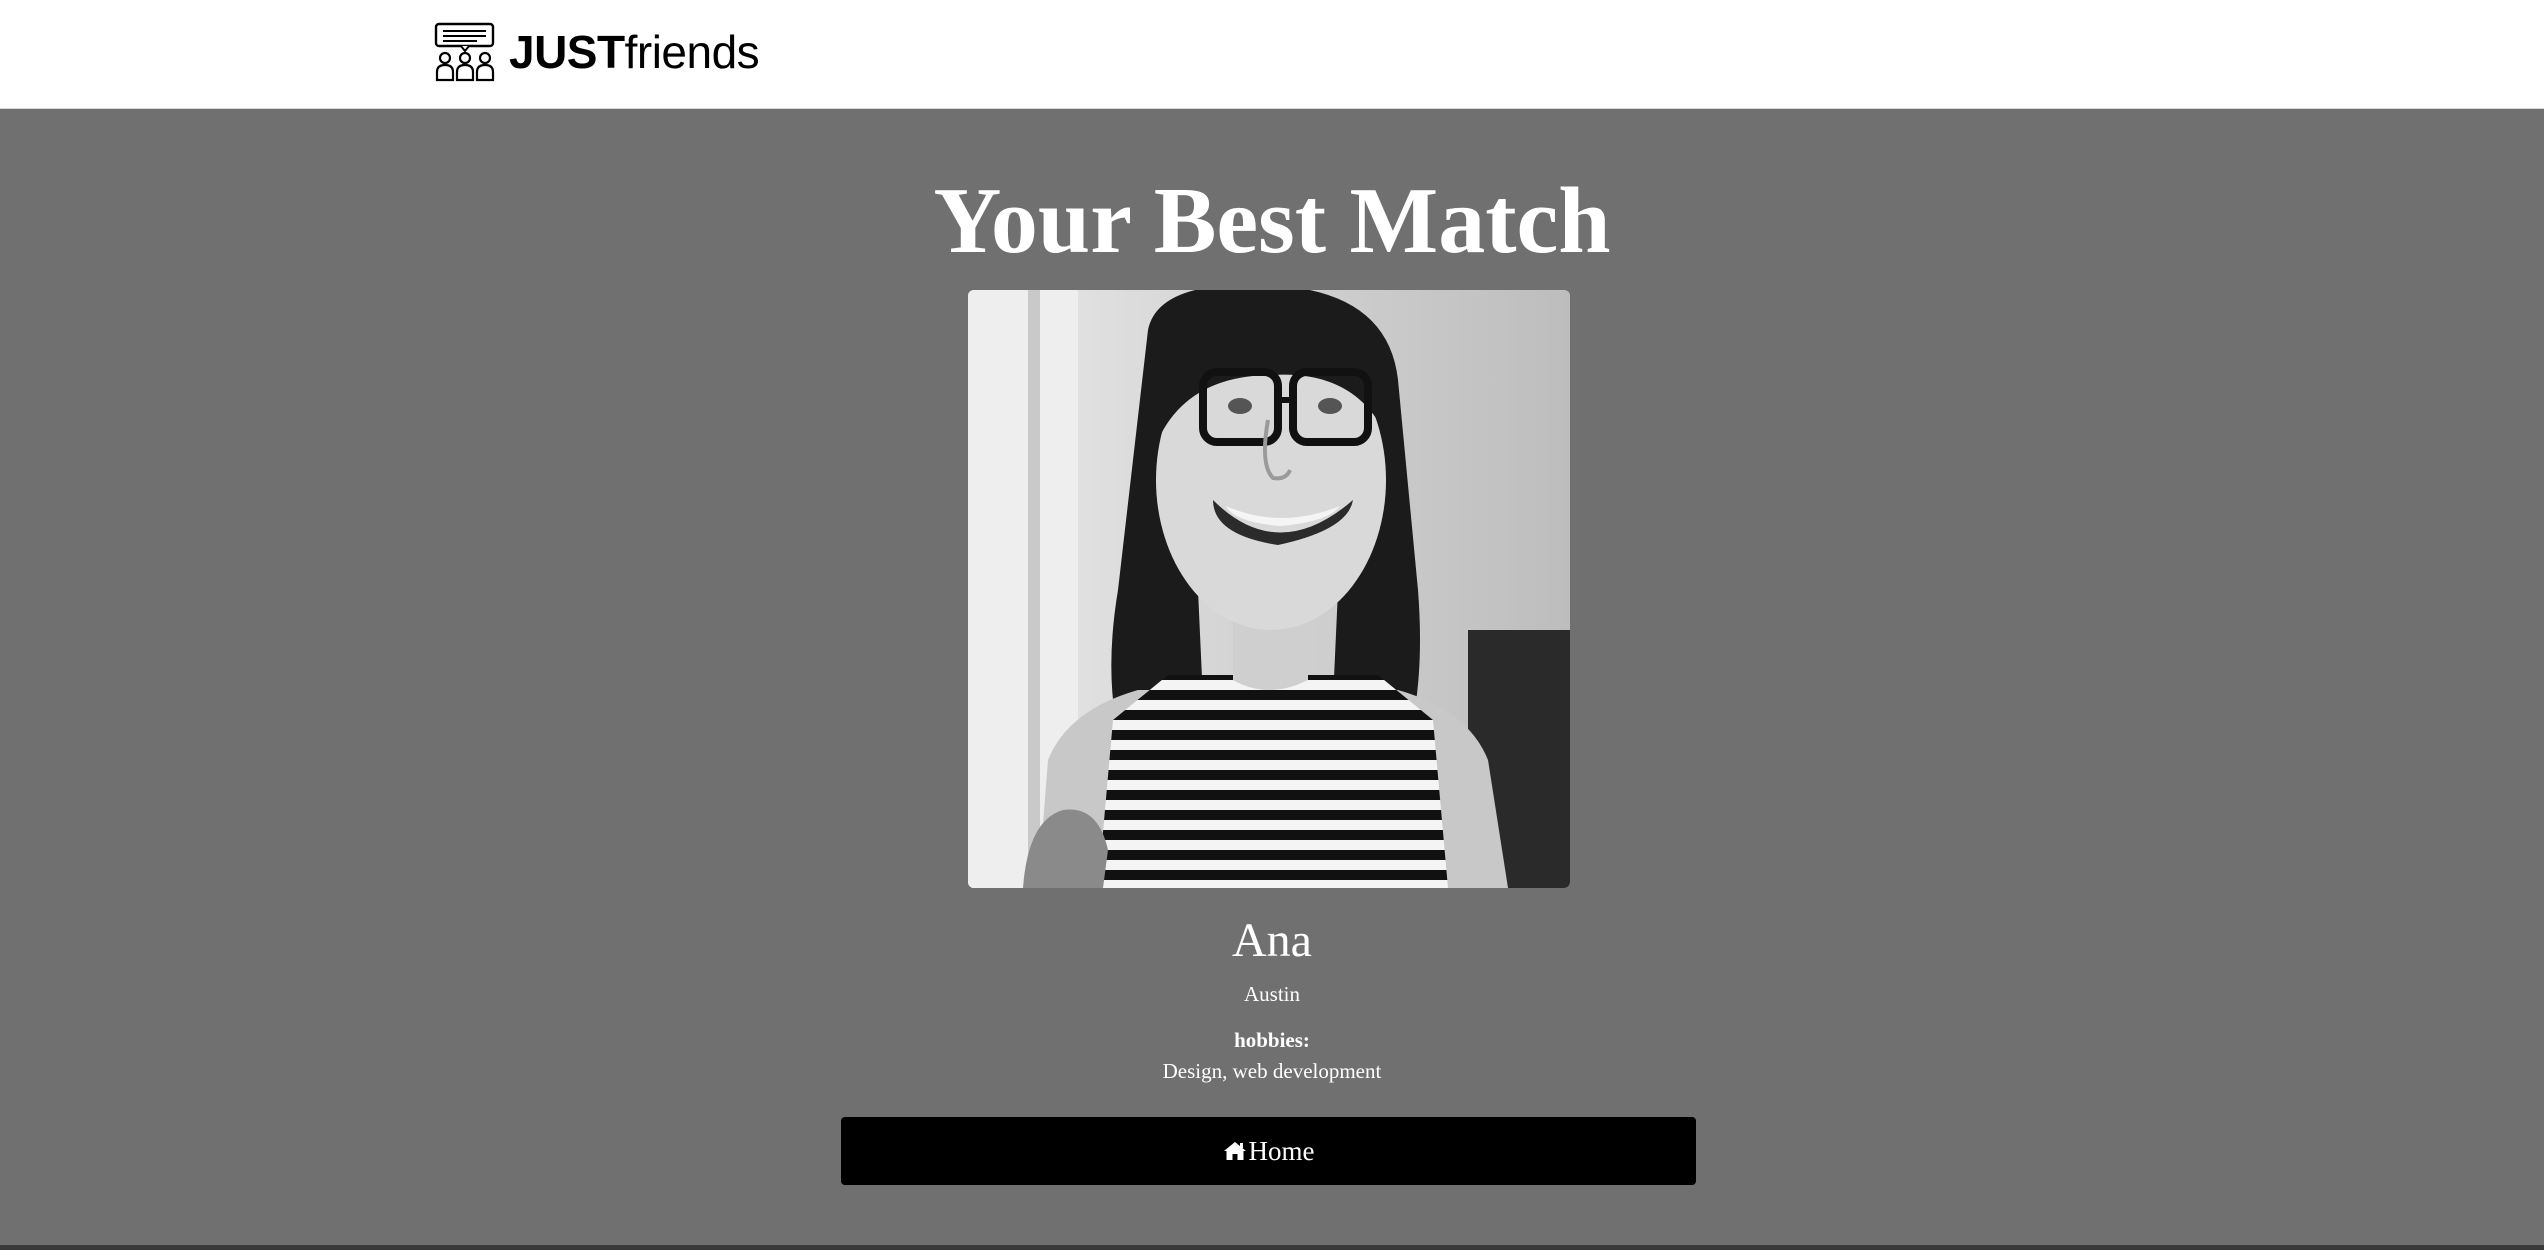  What do you see at coordinates (464, 52) in the screenshot?
I see `group-chat-icon` at bounding box center [464, 52].